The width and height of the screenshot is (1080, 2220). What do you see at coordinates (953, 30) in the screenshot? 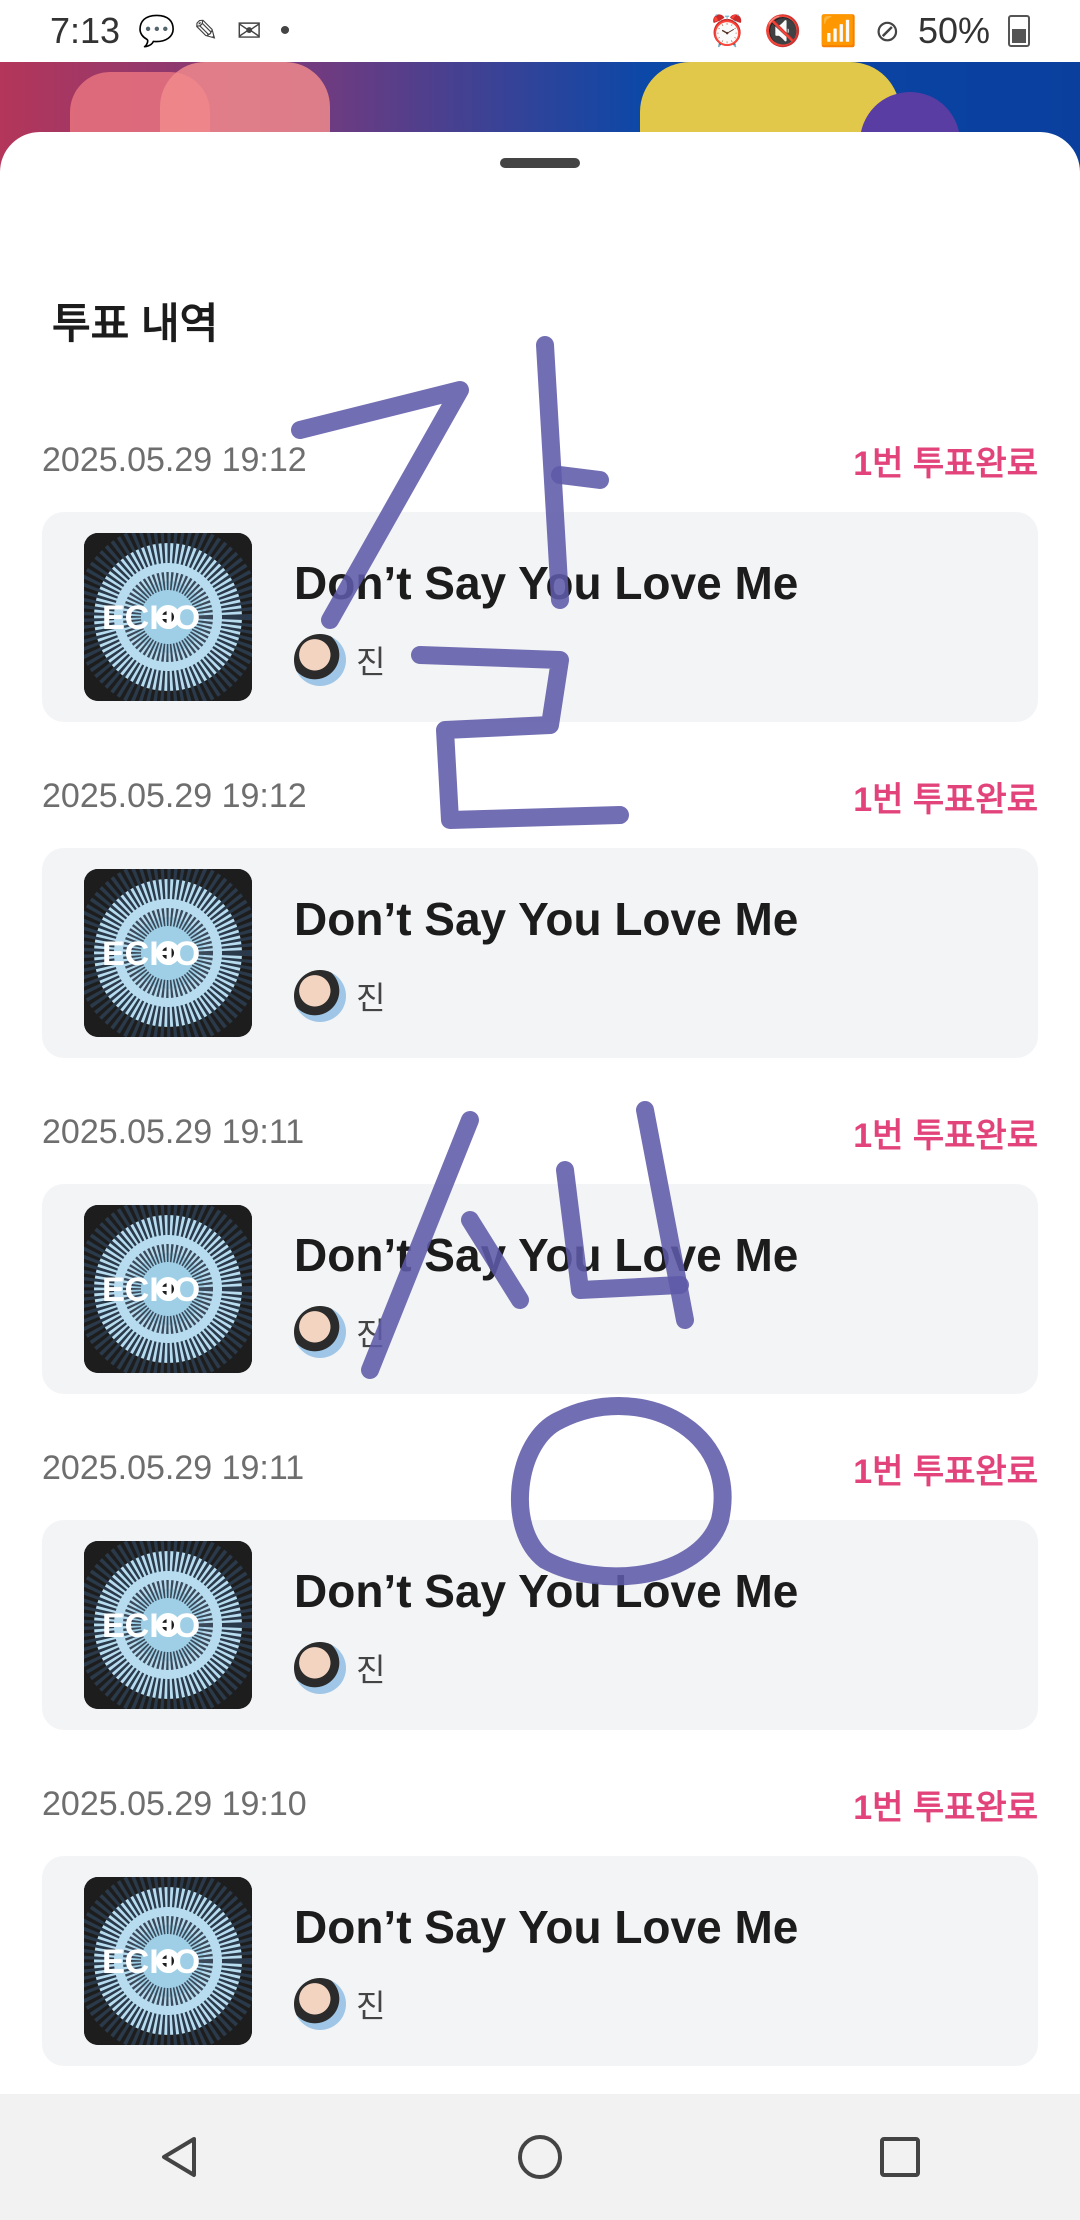
I see `battery-percent: 50%` at bounding box center [953, 30].